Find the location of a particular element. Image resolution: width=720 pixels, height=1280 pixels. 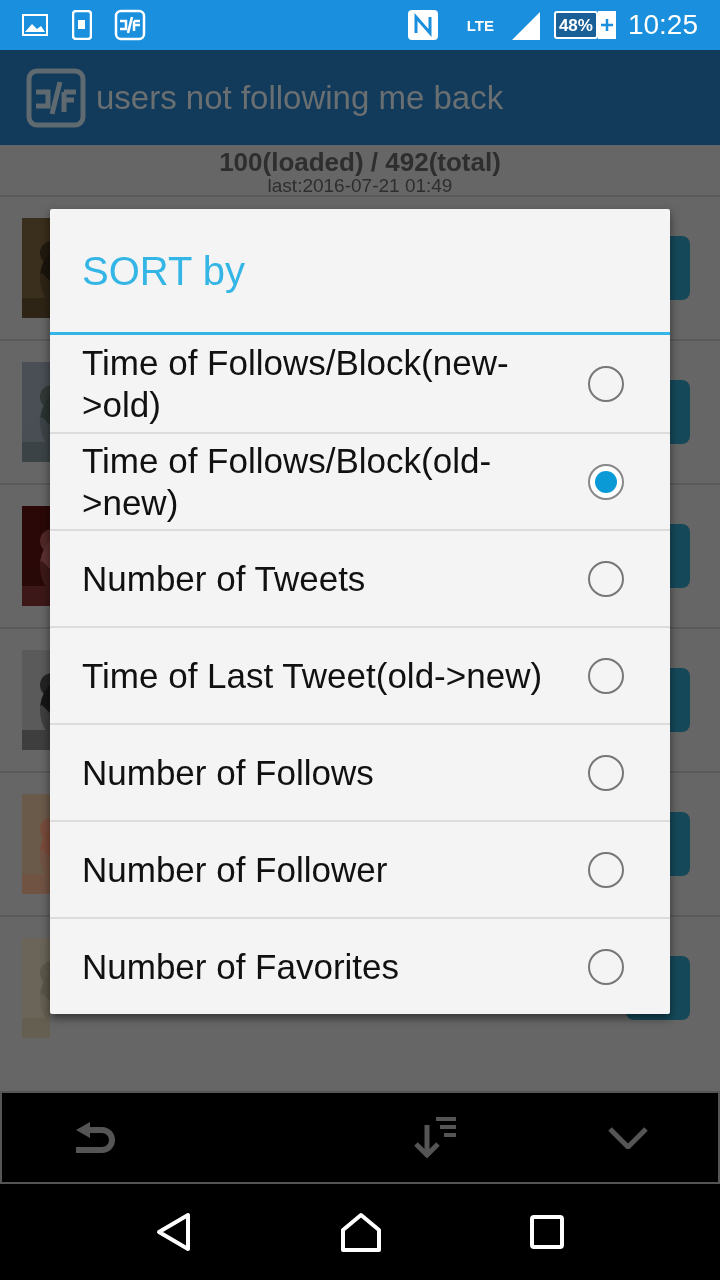

network-label: LTE is located at coordinates (480, 25).